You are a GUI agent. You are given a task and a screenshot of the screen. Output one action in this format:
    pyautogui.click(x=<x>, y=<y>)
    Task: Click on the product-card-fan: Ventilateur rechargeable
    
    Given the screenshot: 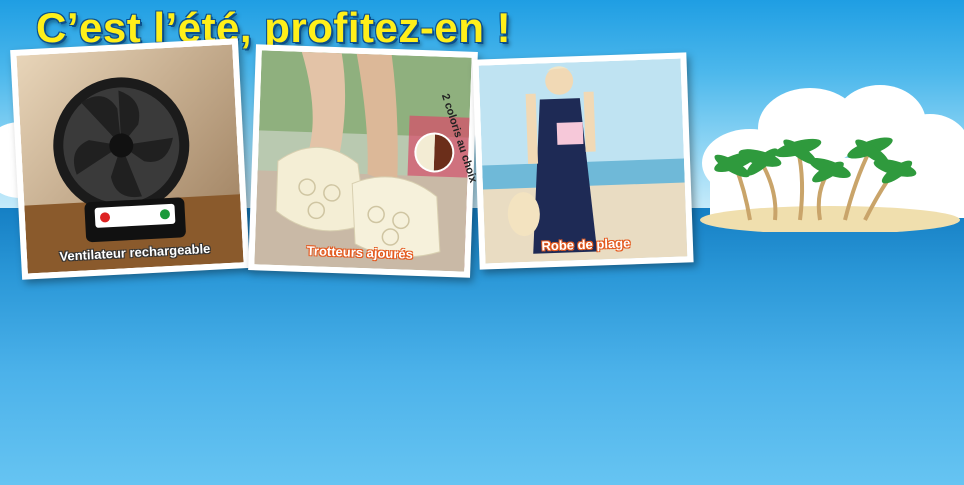 What is the action you would take?
    pyautogui.click(x=130, y=159)
    